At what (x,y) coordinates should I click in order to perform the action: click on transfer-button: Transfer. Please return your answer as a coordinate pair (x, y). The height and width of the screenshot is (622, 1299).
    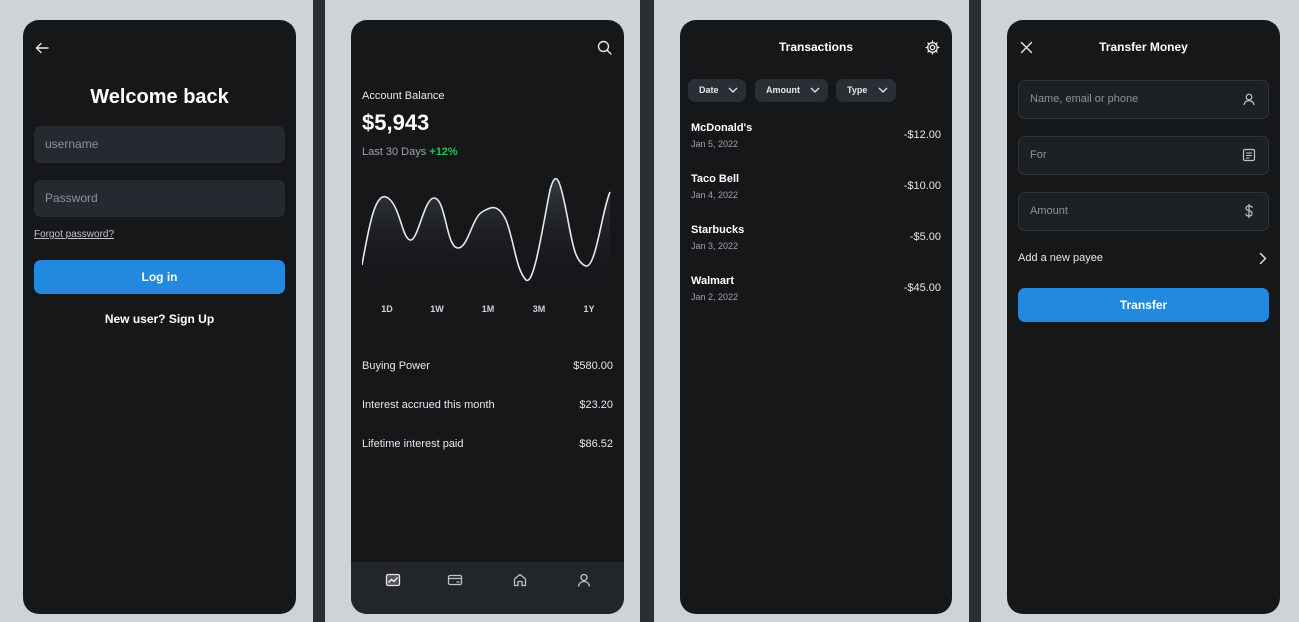
    Looking at the image, I should click on (1143, 305).